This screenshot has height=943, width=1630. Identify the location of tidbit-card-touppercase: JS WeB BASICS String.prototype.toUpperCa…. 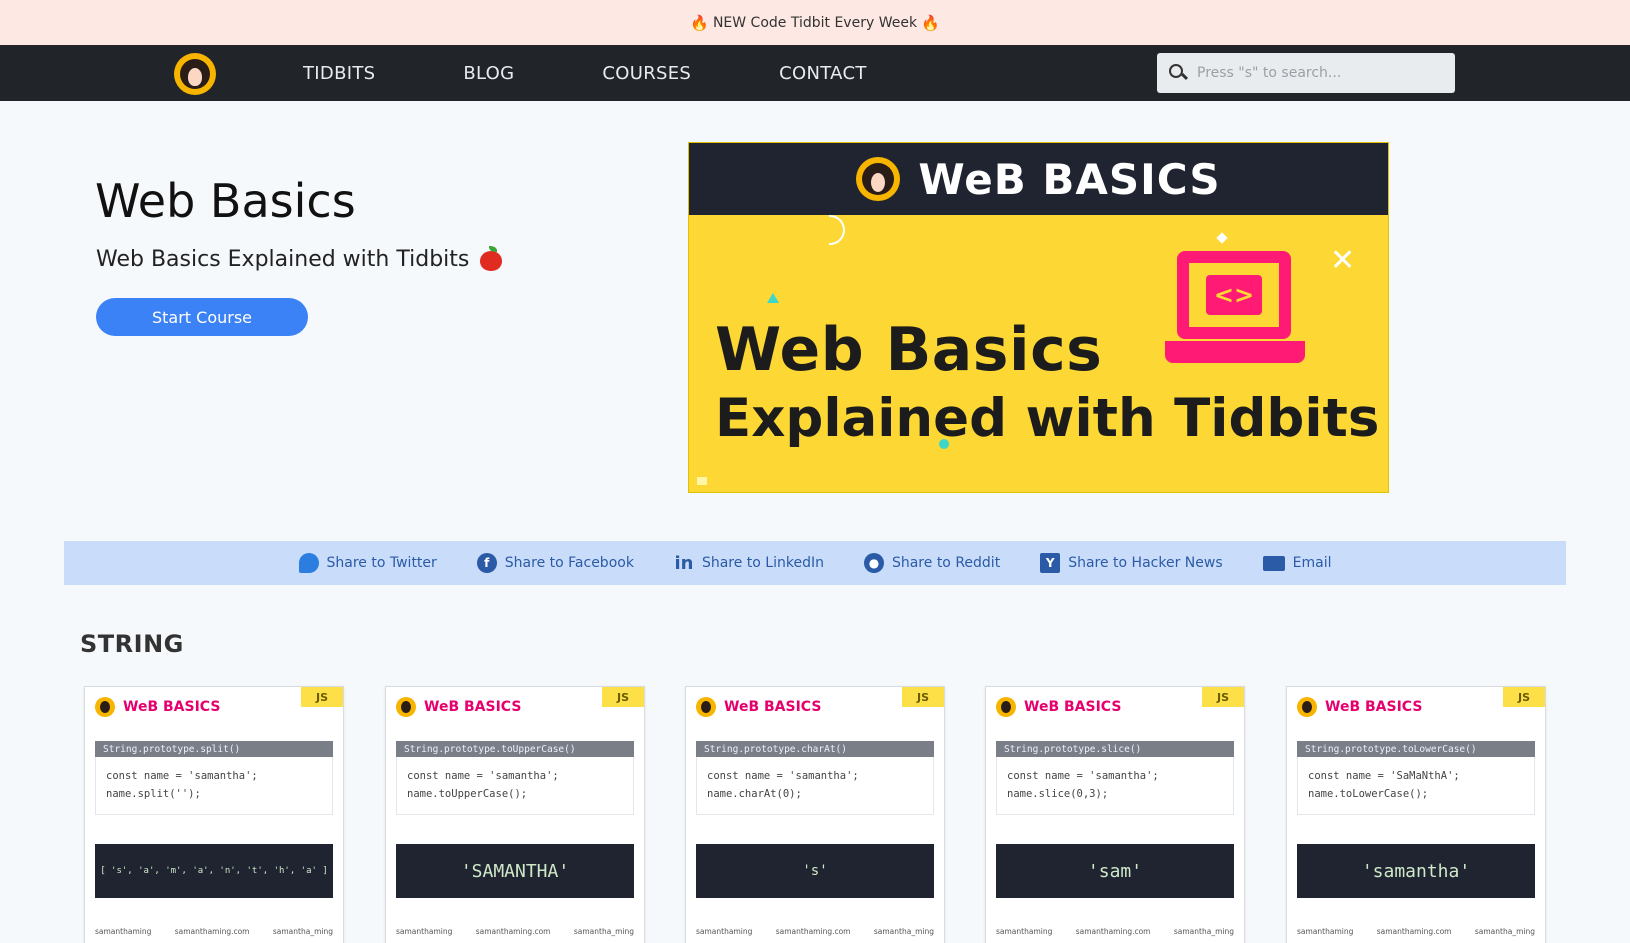
(515, 814).